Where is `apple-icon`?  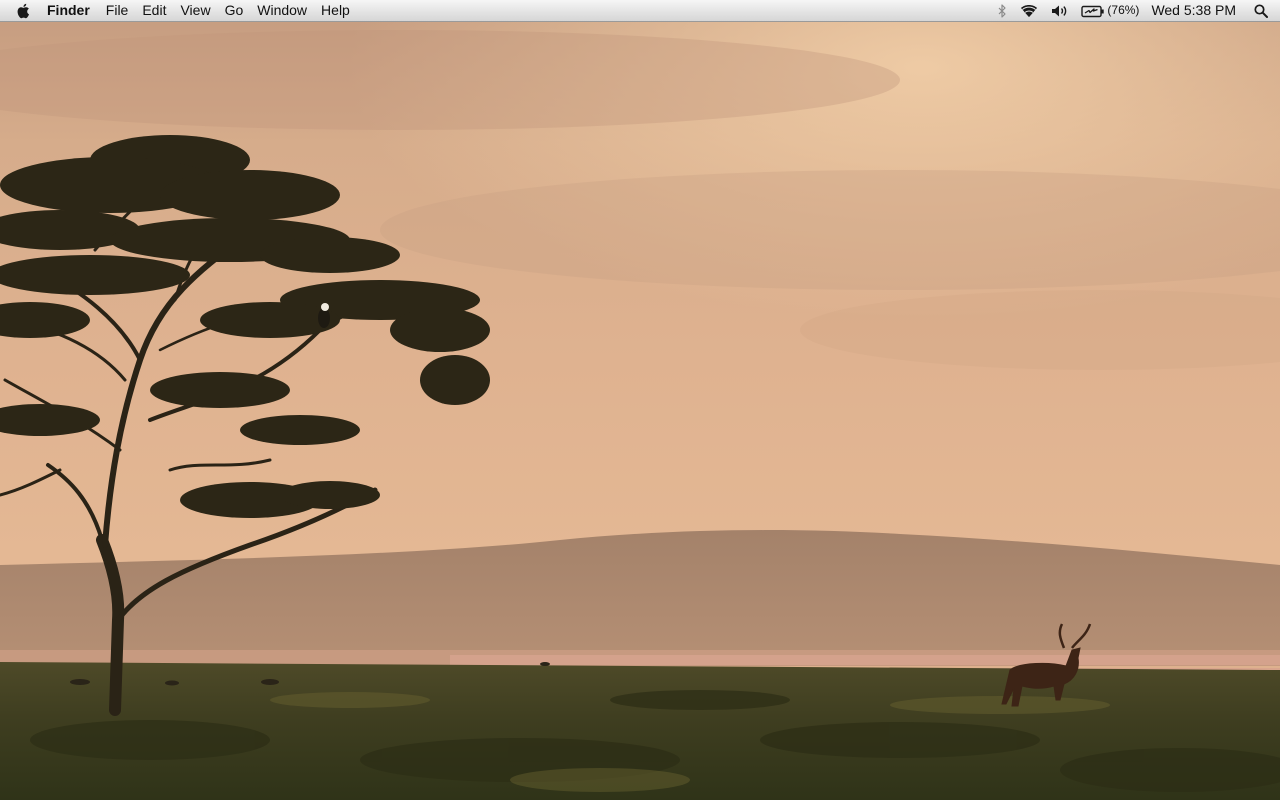 apple-icon is located at coordinates (23, 10).